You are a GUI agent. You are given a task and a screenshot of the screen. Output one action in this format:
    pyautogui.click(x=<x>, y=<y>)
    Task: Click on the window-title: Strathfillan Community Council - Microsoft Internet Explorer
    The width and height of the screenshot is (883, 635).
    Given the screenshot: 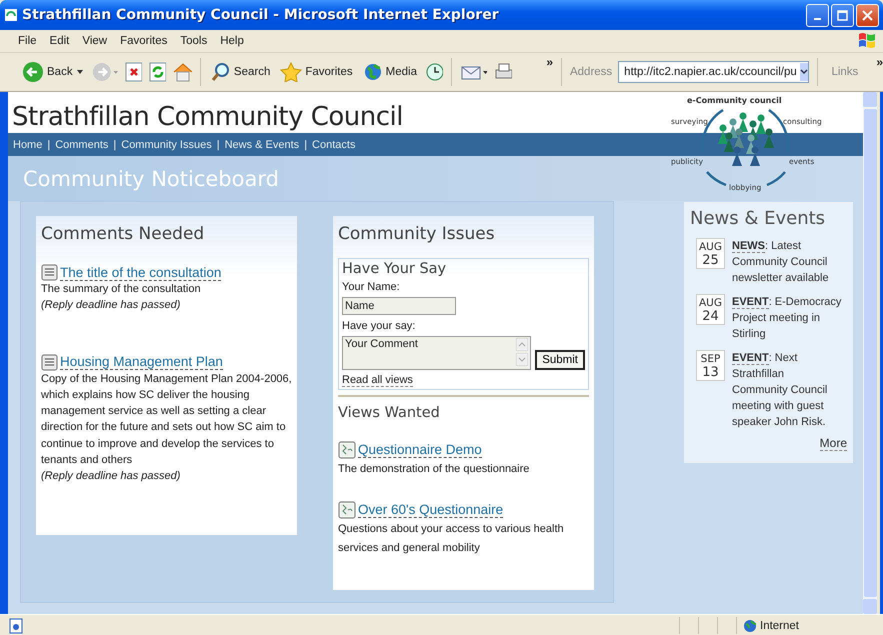 What is the action you would take?
    pyautogui.click(x=261, y=15)
    